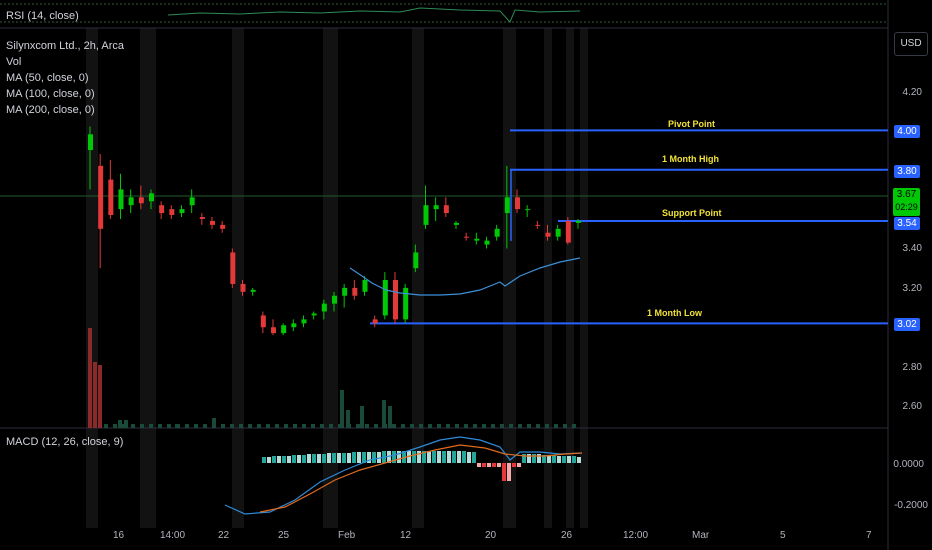  Describe the element at coordinates (65, 46) in the screenshot. I see `symbol-title: Silynxcom Ltd., 2h, Arca` at that location.